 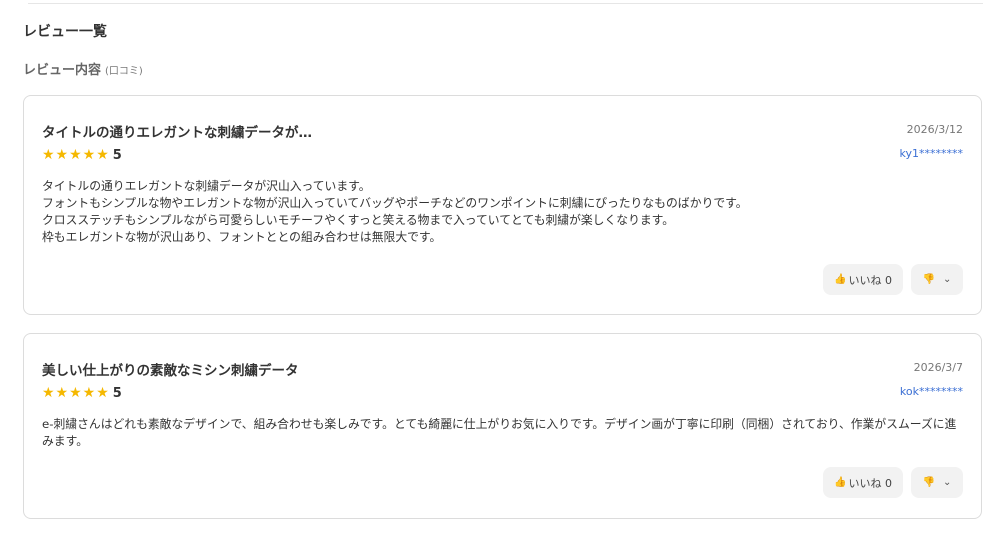 What do you see at coordinates (124, 71) in the screenshot?
I see `review-content-note: (口コミ)` at bounding box center [124, 71].